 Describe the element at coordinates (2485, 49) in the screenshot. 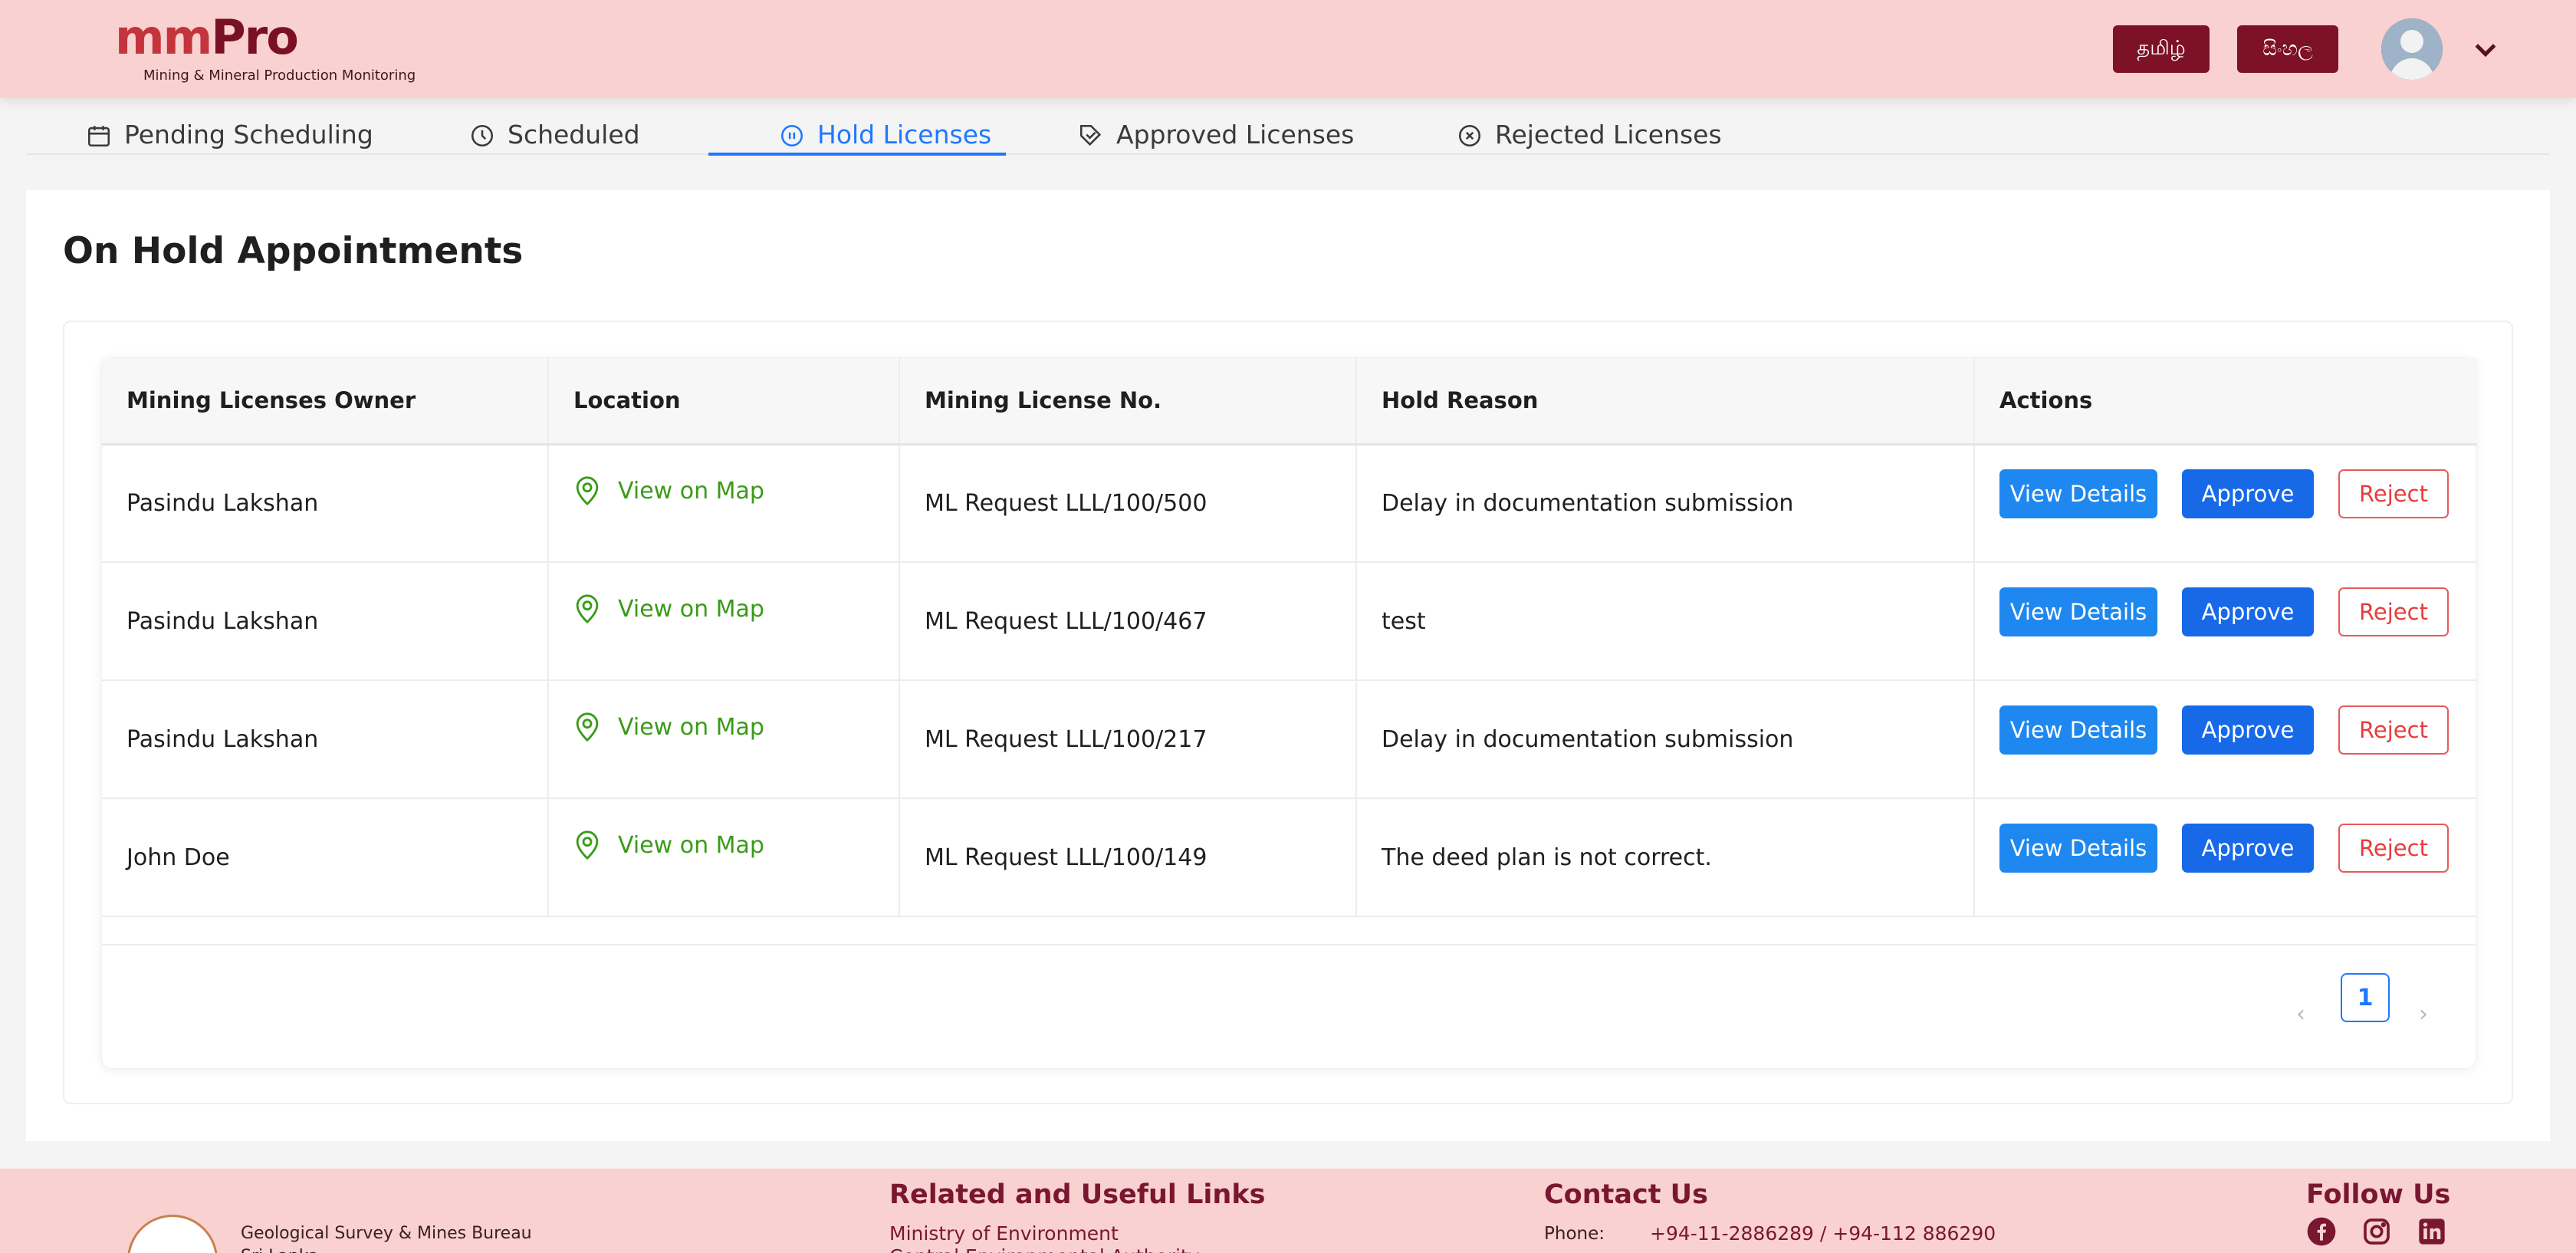

I see `chevron-down-icon` at that location.